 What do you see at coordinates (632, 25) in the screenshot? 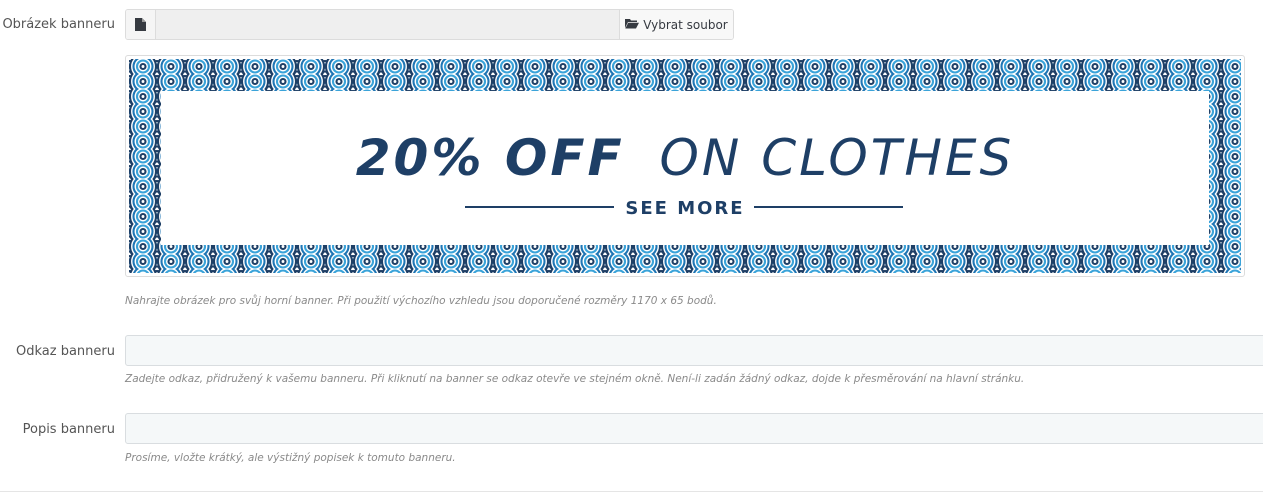
I see `folder-open-icon` at bounding box center [632, 25].